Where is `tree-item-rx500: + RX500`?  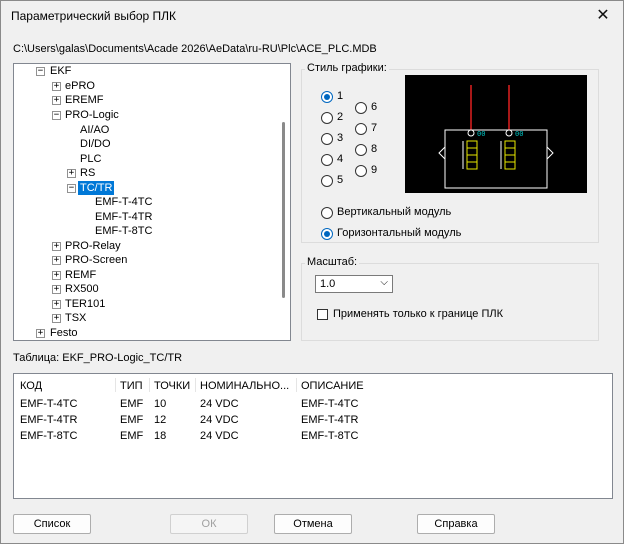 tree-item-rx500: + RX500 is located at coordinates (145, 289).